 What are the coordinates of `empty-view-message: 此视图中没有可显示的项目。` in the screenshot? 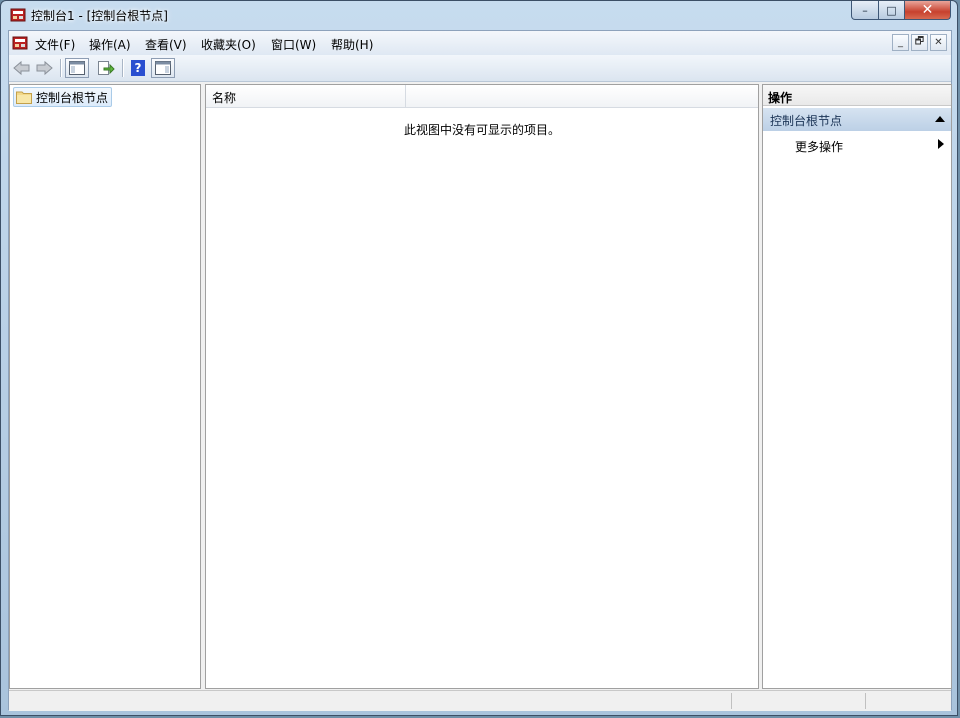 It's located at (481, 130).